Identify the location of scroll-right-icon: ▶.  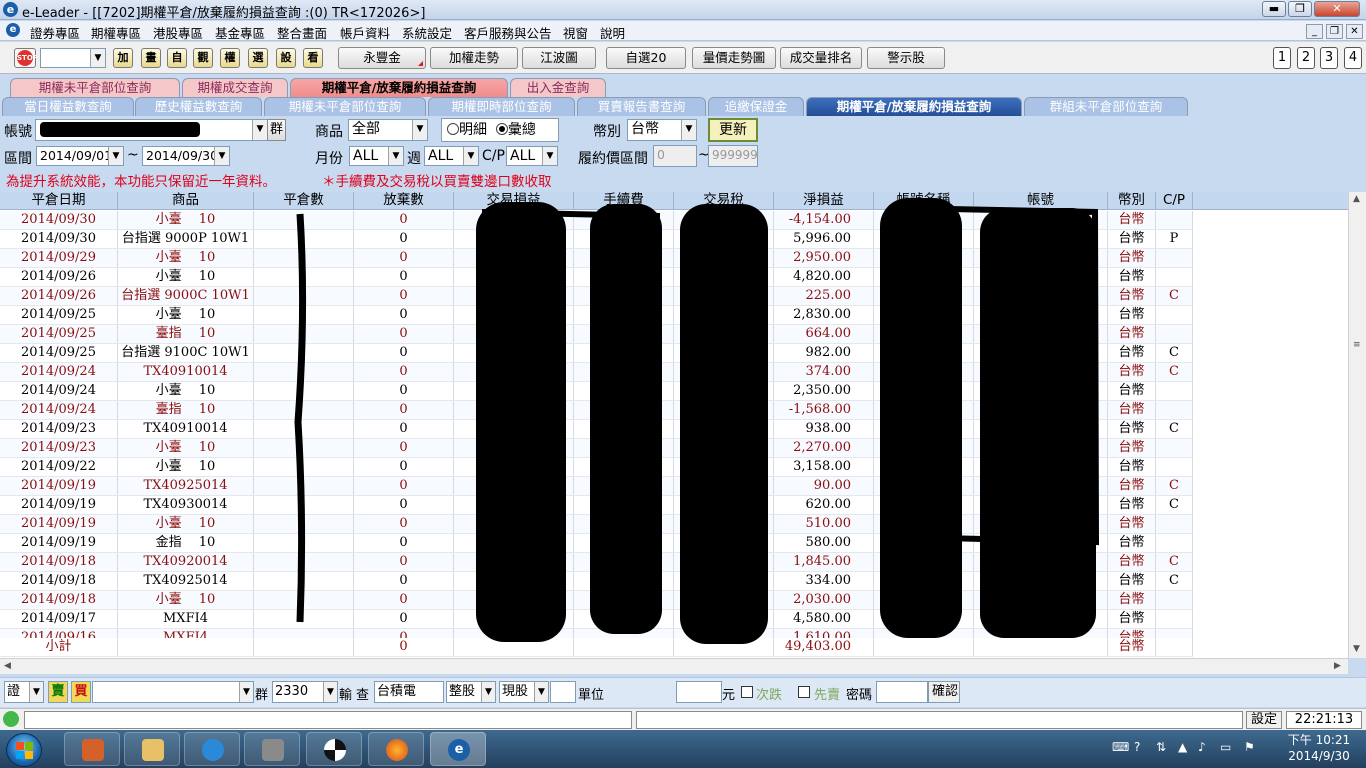
(1337, 666).